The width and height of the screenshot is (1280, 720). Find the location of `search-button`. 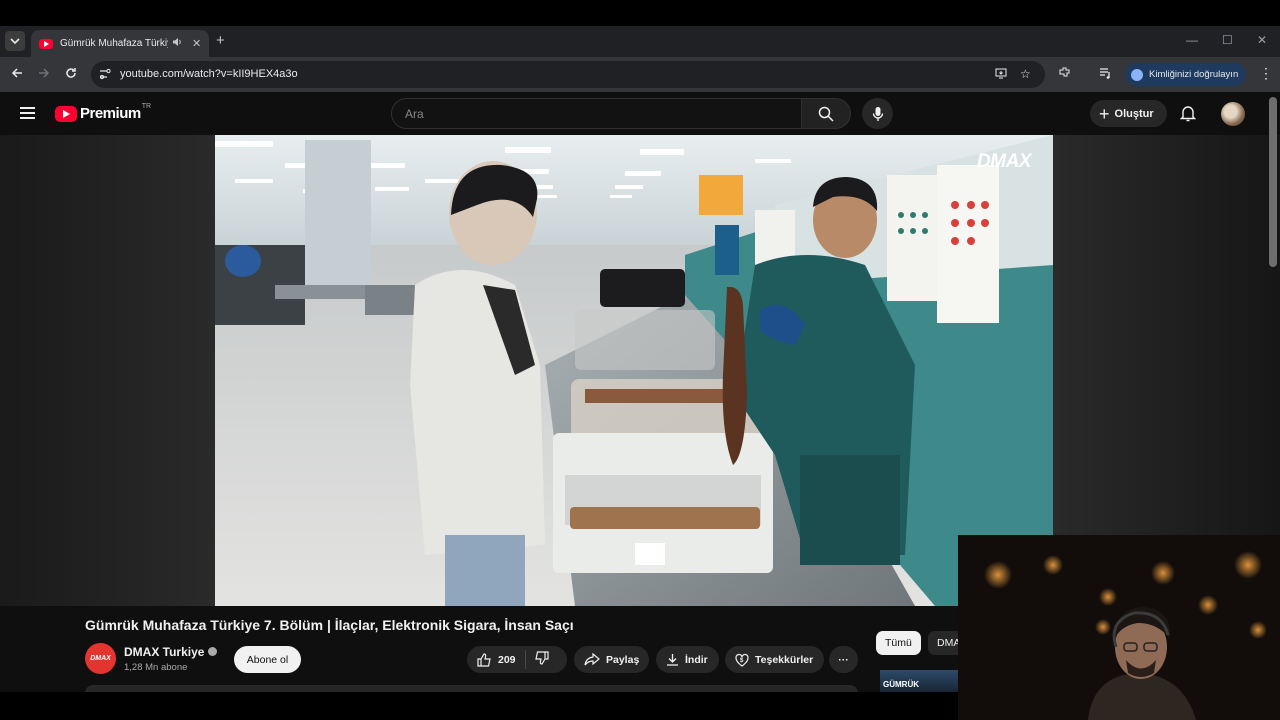

search-button is located at coordinates (826, 113).